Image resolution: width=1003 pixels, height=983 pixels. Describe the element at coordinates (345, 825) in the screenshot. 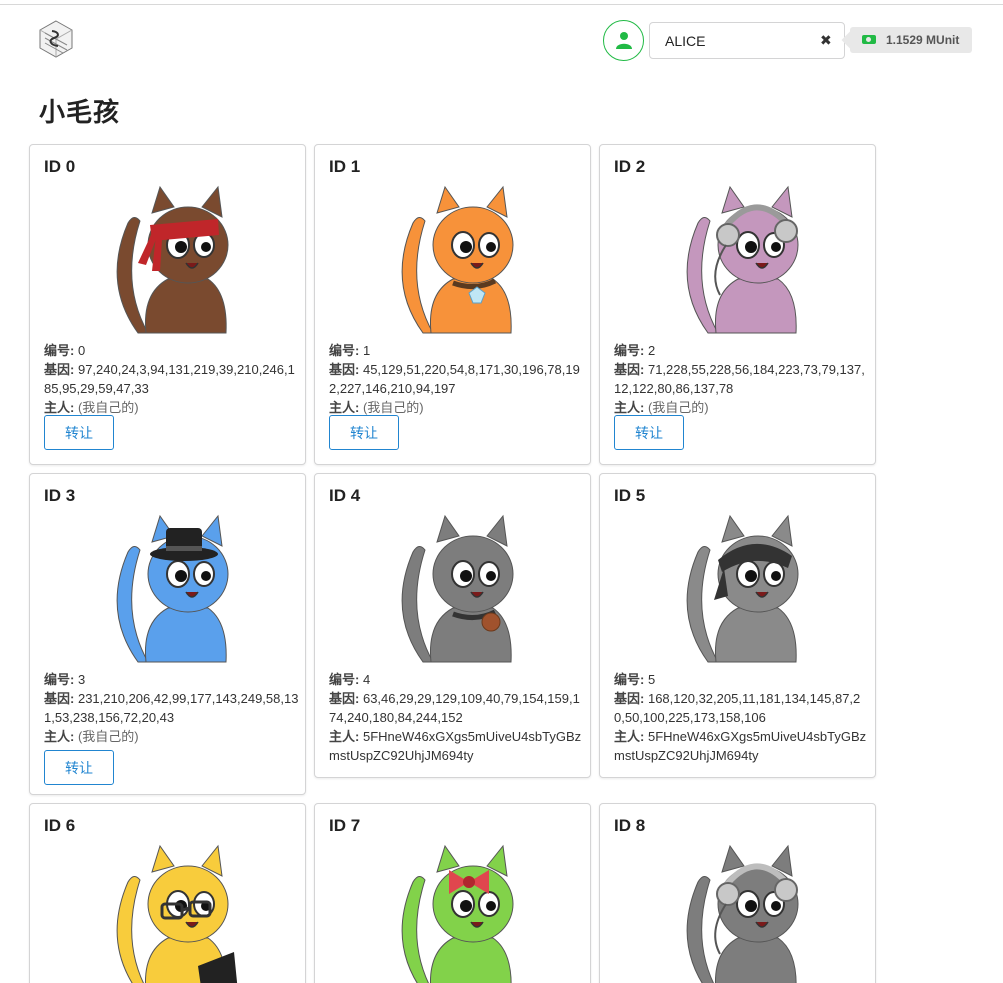

I see `kitty-id: ID 7` at that location.